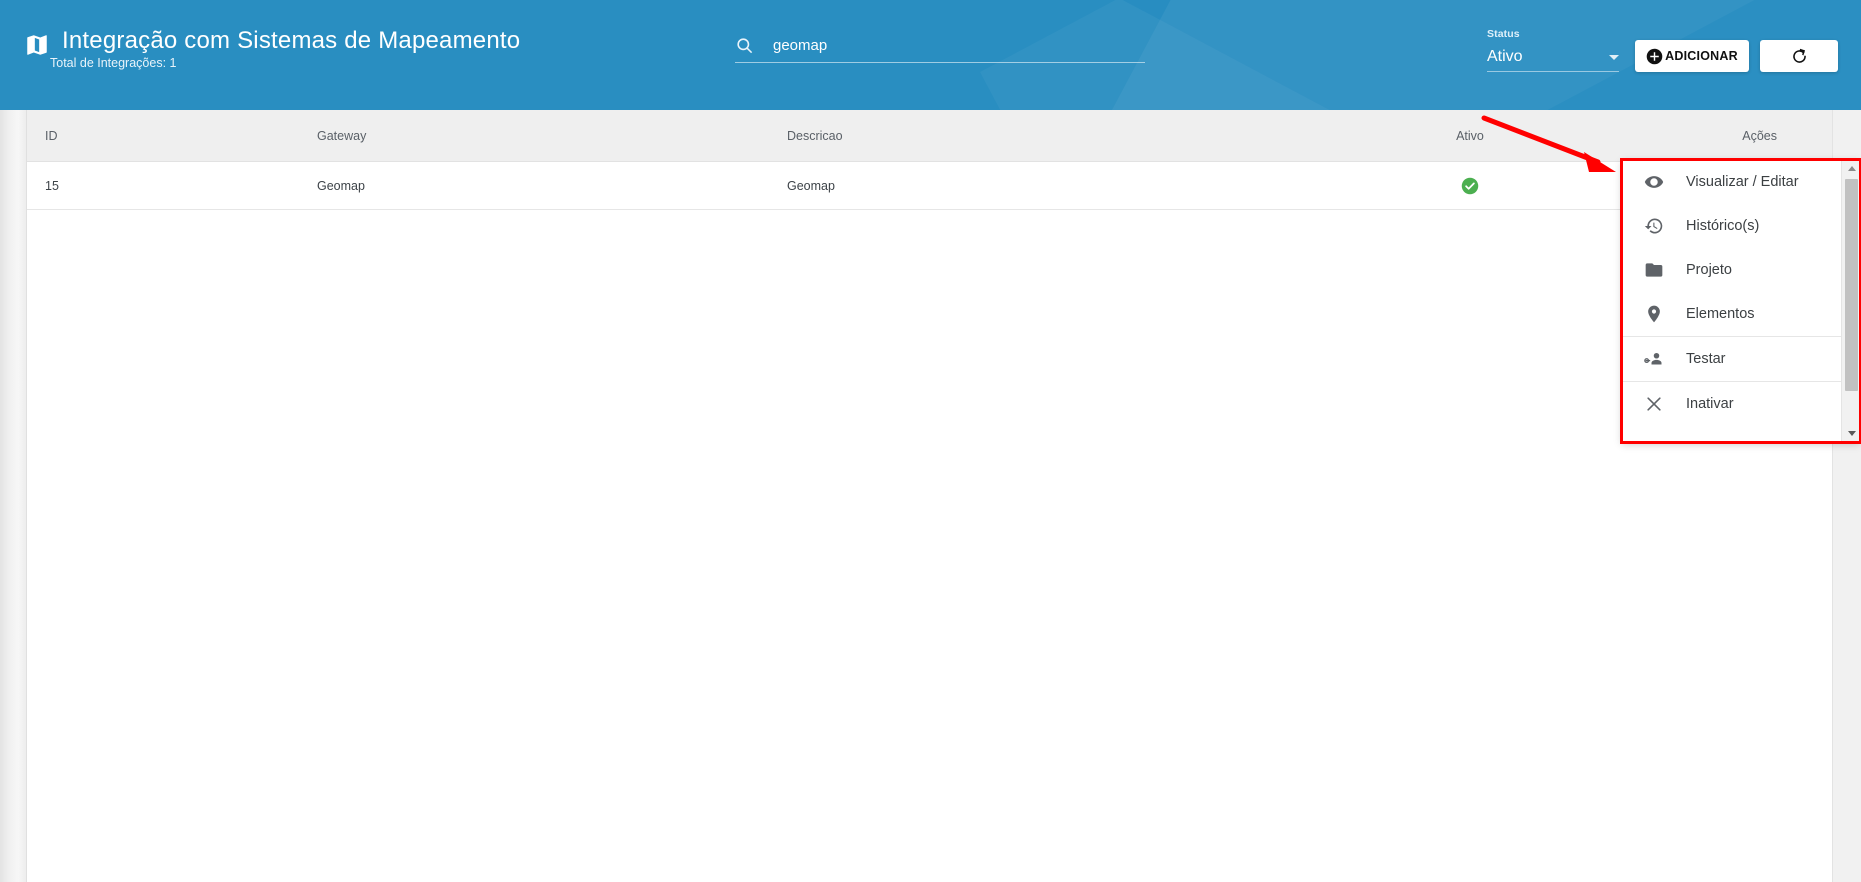  Describe the element at coordinates (1731, 359) in the screenshot. I see `menu-item-testar: Testar` at that location.